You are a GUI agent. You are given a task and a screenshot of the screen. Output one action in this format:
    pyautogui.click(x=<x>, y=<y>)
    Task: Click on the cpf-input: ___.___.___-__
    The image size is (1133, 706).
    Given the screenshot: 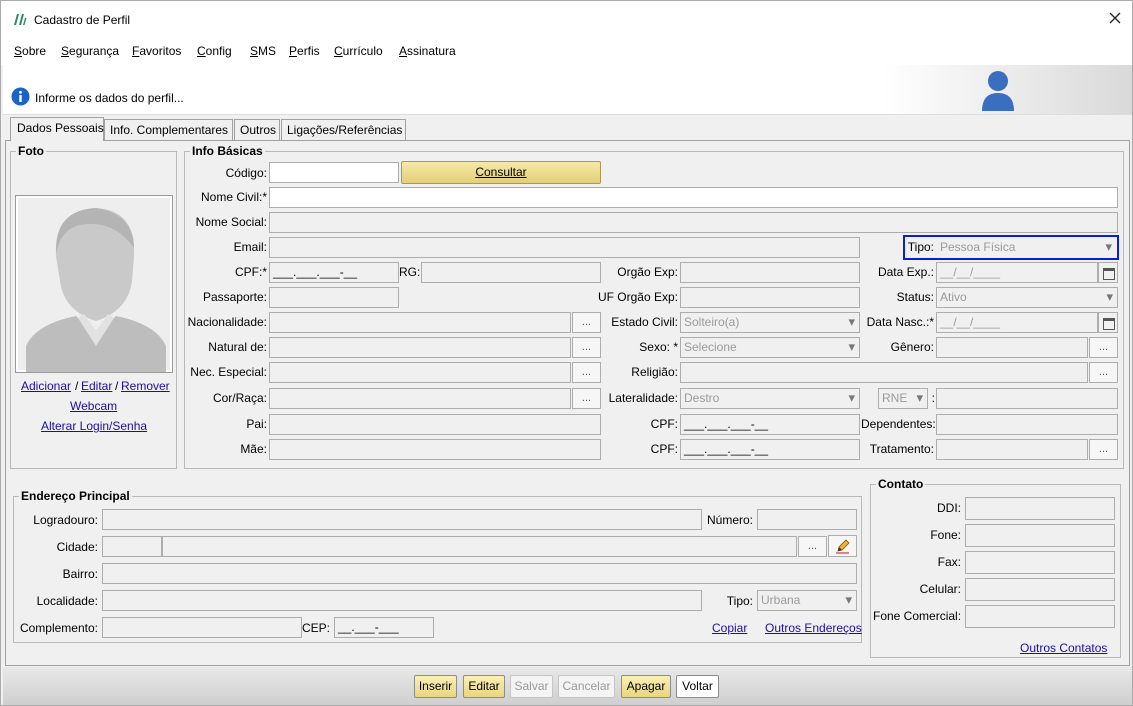 What is the action you would take?
    pyautogui.click(x=334, y=272)
    